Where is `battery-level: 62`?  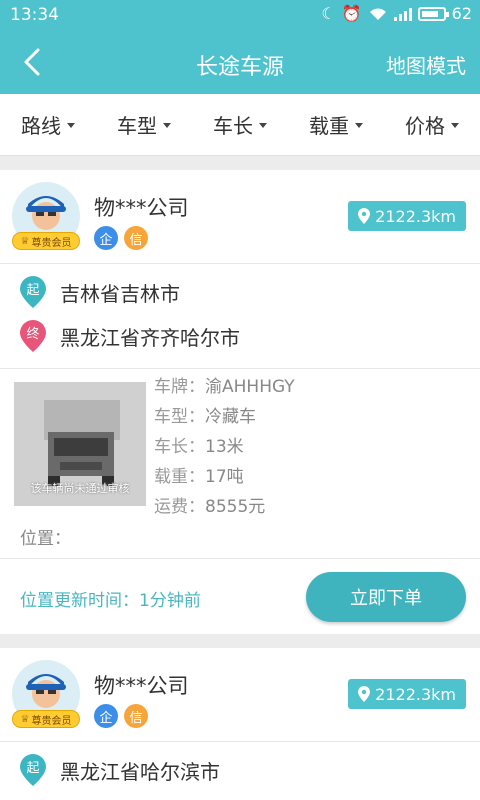
battery-level: 62 is located at coordinates (461, 13).